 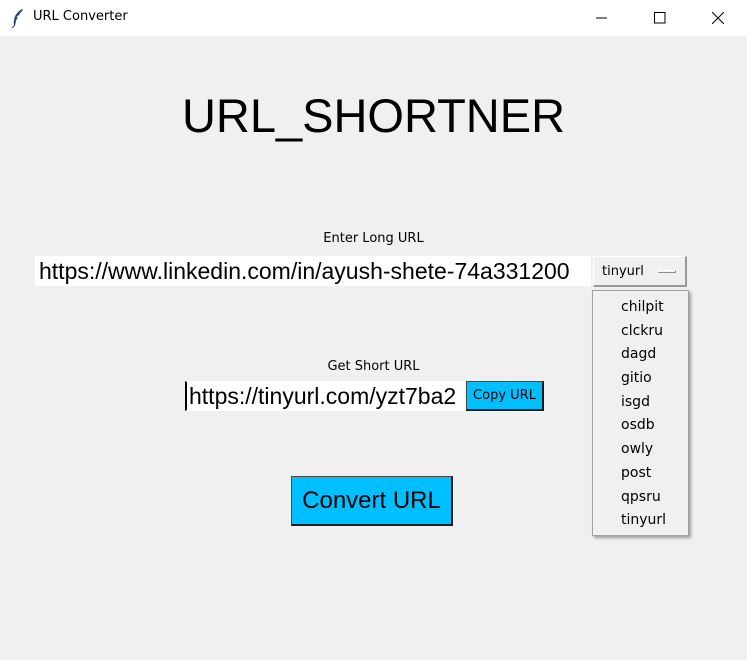 I want to click on maximize-button, so click(x=660, y=18).